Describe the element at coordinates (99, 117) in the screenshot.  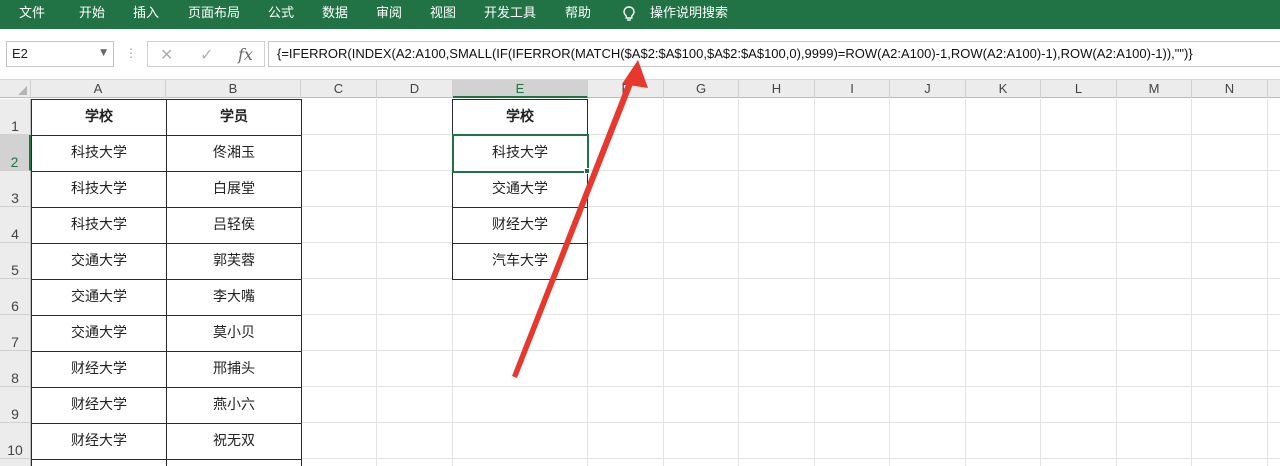
I see `cell-a1: 学校` at that location.